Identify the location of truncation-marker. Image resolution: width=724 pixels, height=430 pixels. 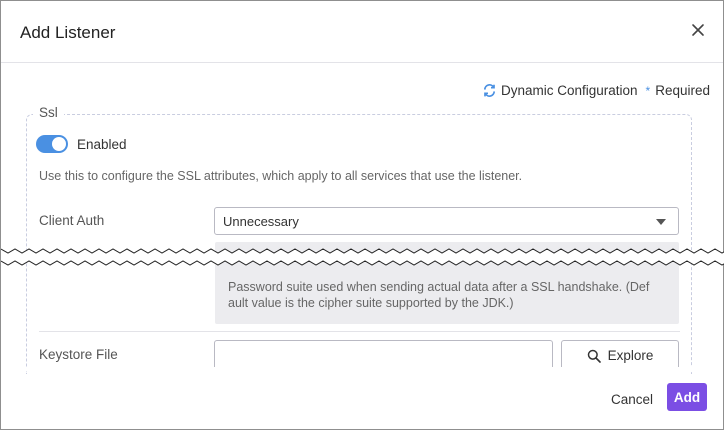
(362, 257).